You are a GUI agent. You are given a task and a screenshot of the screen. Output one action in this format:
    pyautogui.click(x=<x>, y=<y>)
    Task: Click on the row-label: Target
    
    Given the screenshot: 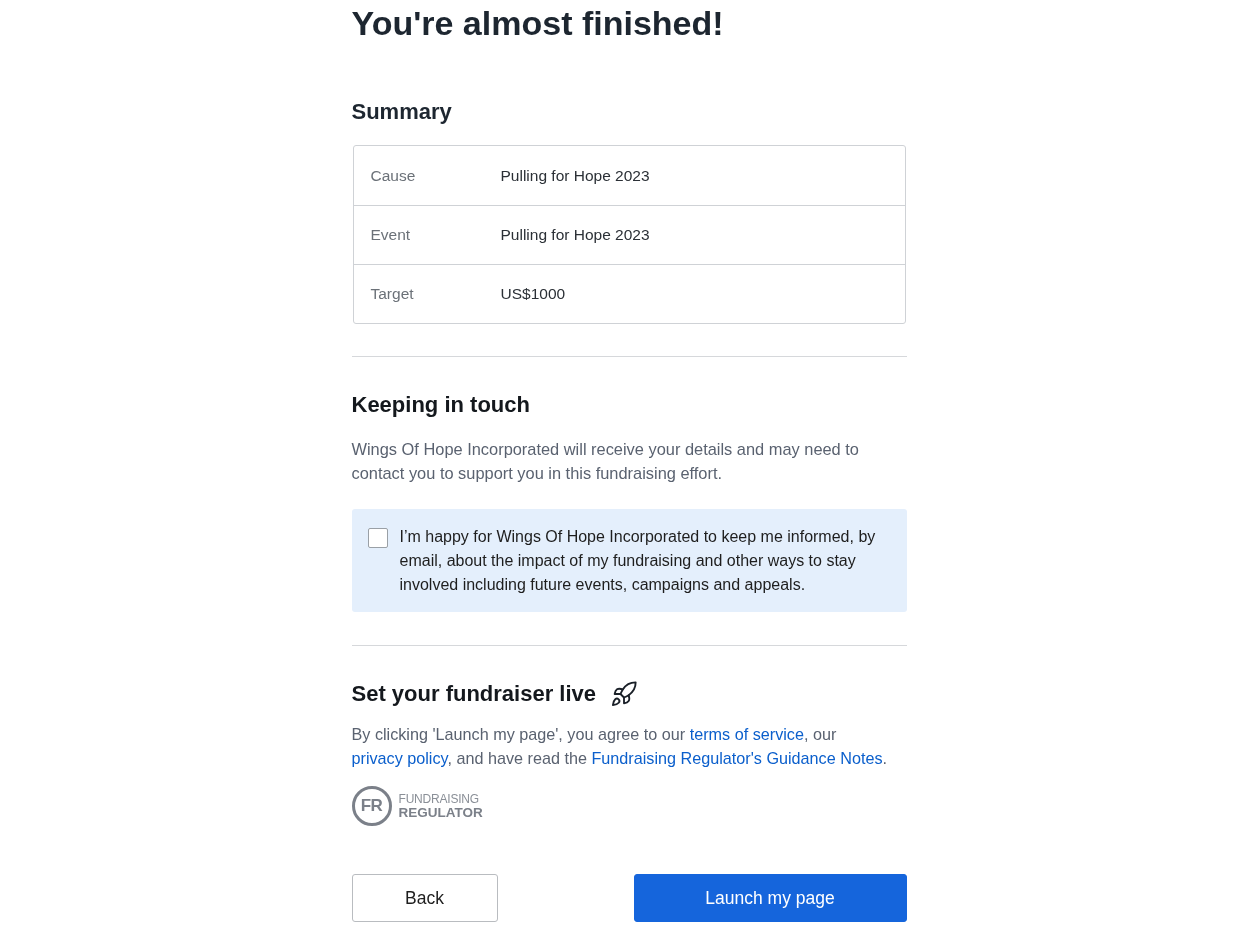 What is the action you would take?
    pyautogui.click(x=392, y=294)
    